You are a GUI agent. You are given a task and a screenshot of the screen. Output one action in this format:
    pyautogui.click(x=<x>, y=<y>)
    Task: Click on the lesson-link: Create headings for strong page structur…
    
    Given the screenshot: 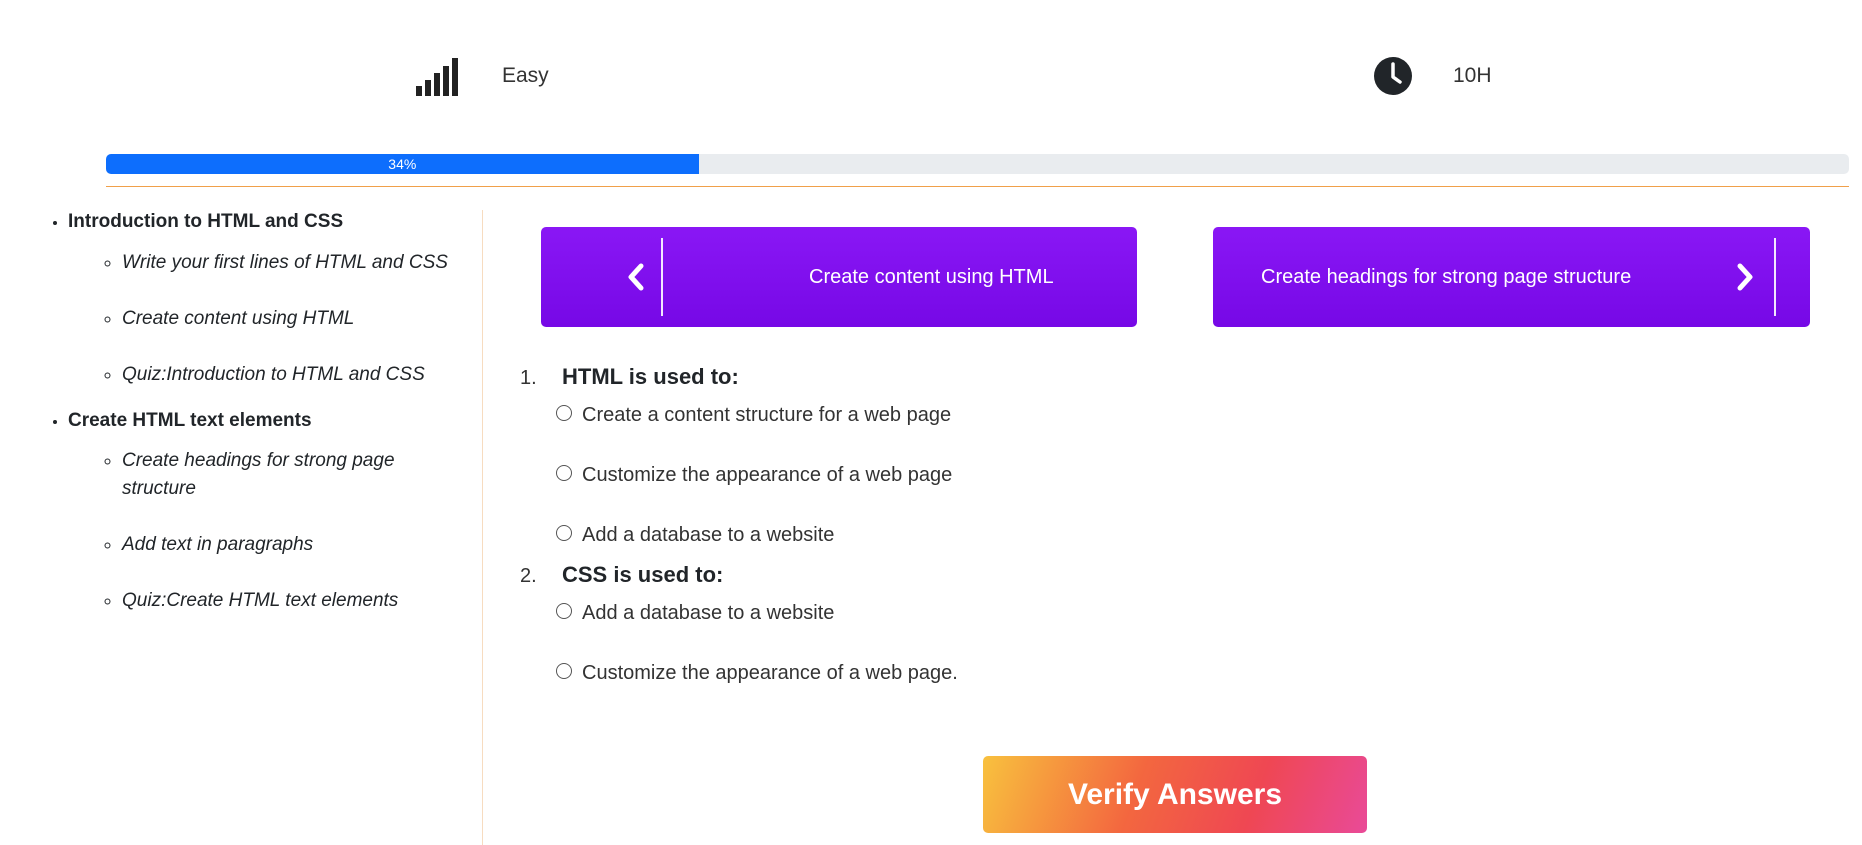 What is the action you would take?
    pyautogui.click(x=258, y=474)
    